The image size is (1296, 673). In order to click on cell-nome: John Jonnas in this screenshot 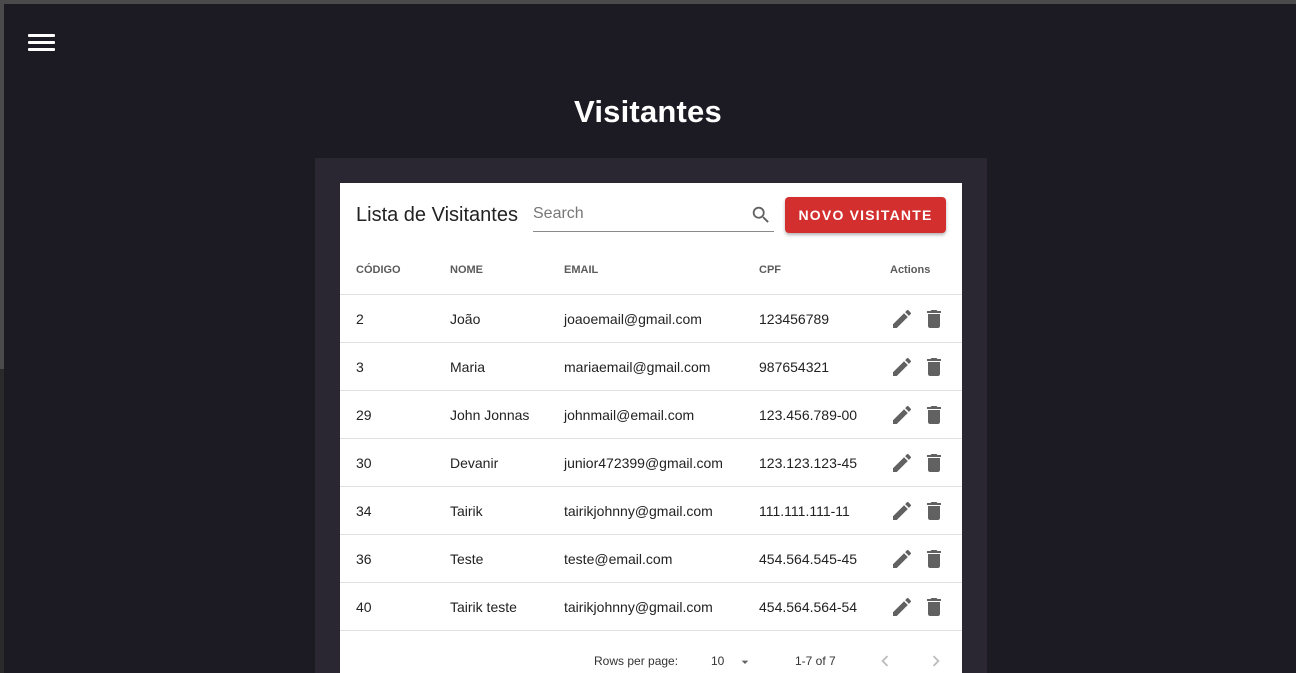, I will do `click(507, 414)`.